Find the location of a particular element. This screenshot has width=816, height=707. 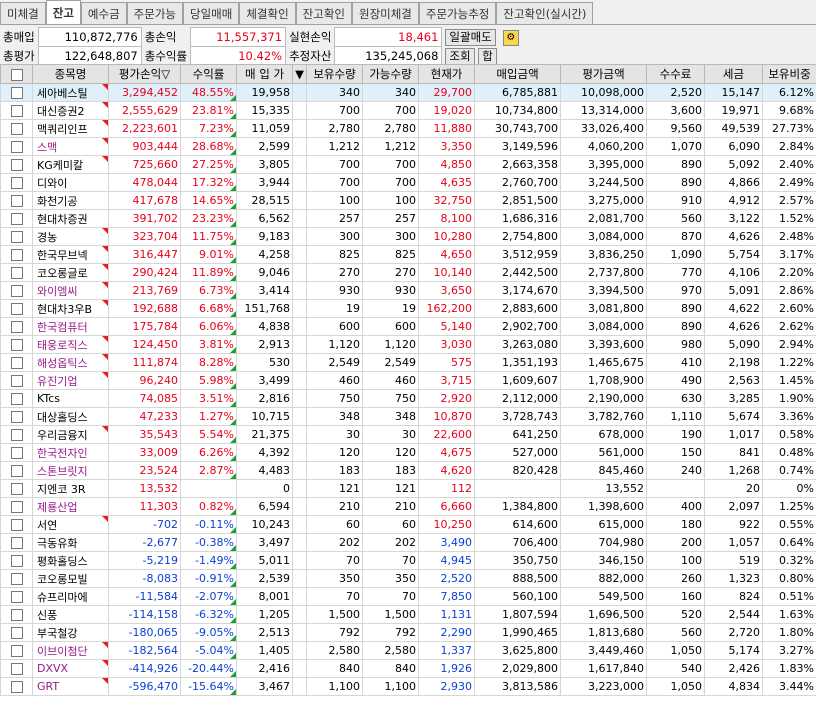

column-header-12: 세금 is located at coordinates (733, 74).